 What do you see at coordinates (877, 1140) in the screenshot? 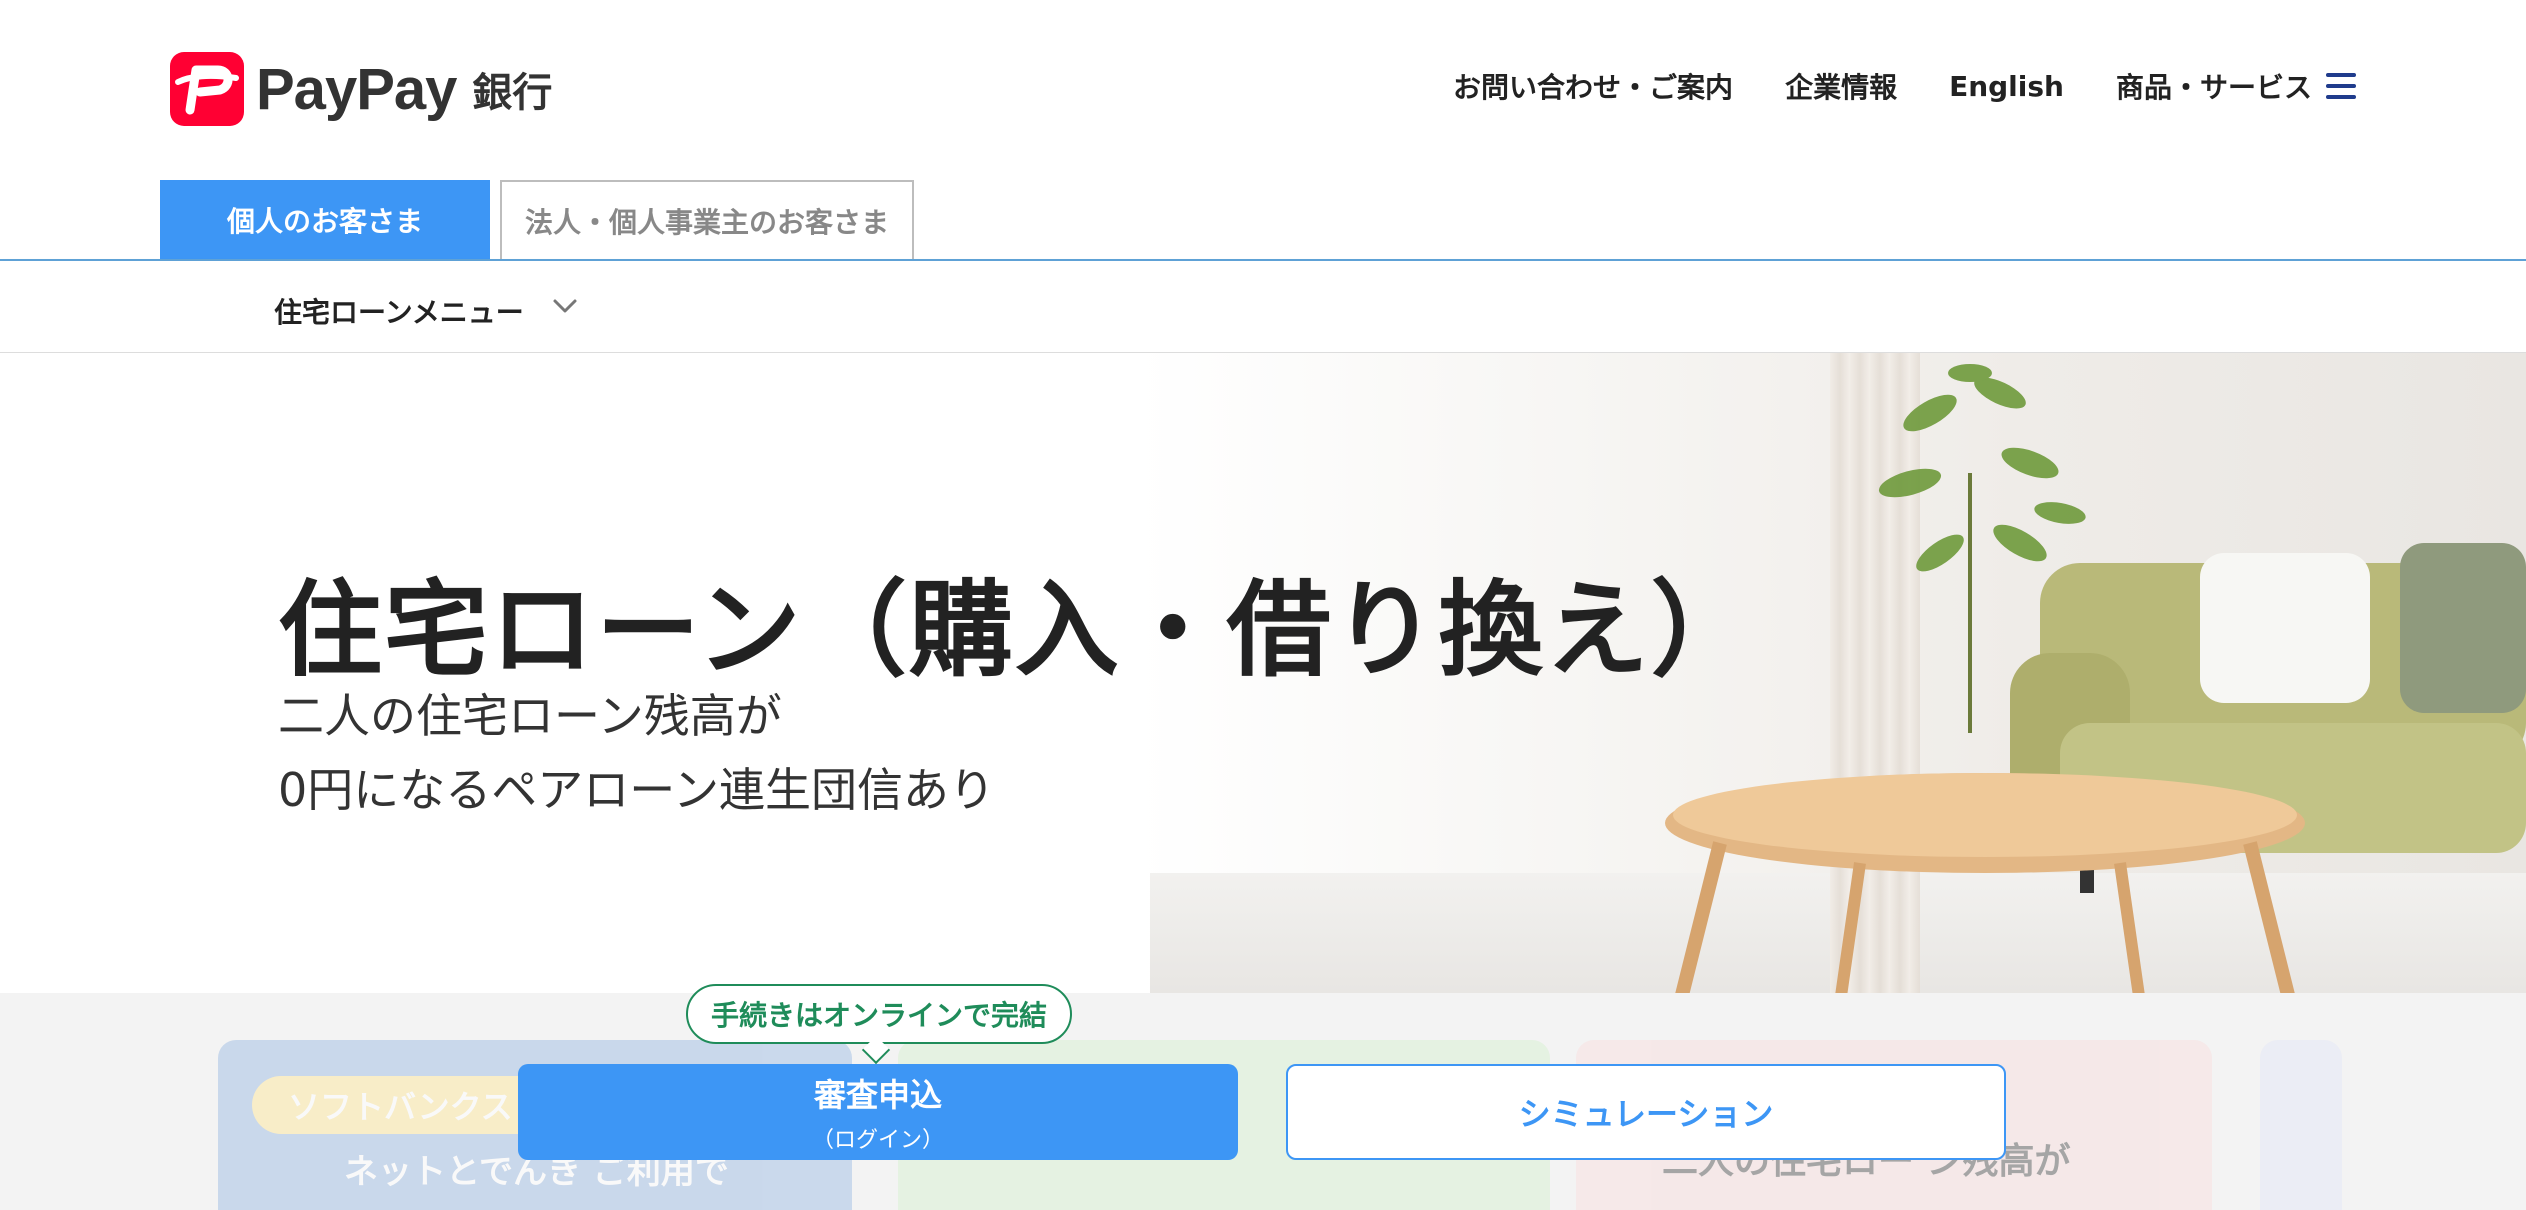
I see `apply-button-sublabel: （ログイン）` at bounding box center [877, 1140].